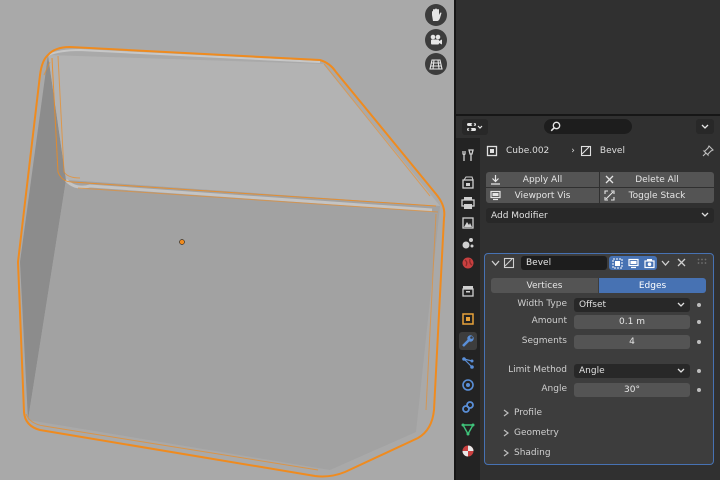  I want to click on modifier-name-input: Bevel, so click(564, 263).